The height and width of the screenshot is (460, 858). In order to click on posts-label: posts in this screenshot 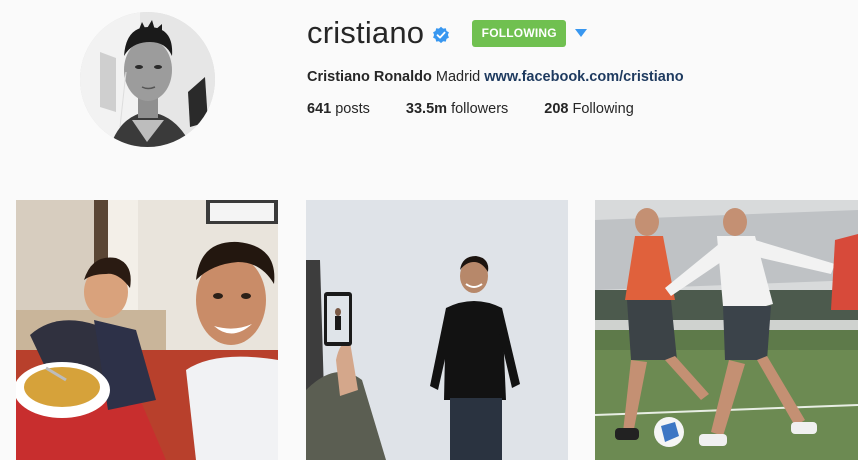, I will do `click(352, 109)`.